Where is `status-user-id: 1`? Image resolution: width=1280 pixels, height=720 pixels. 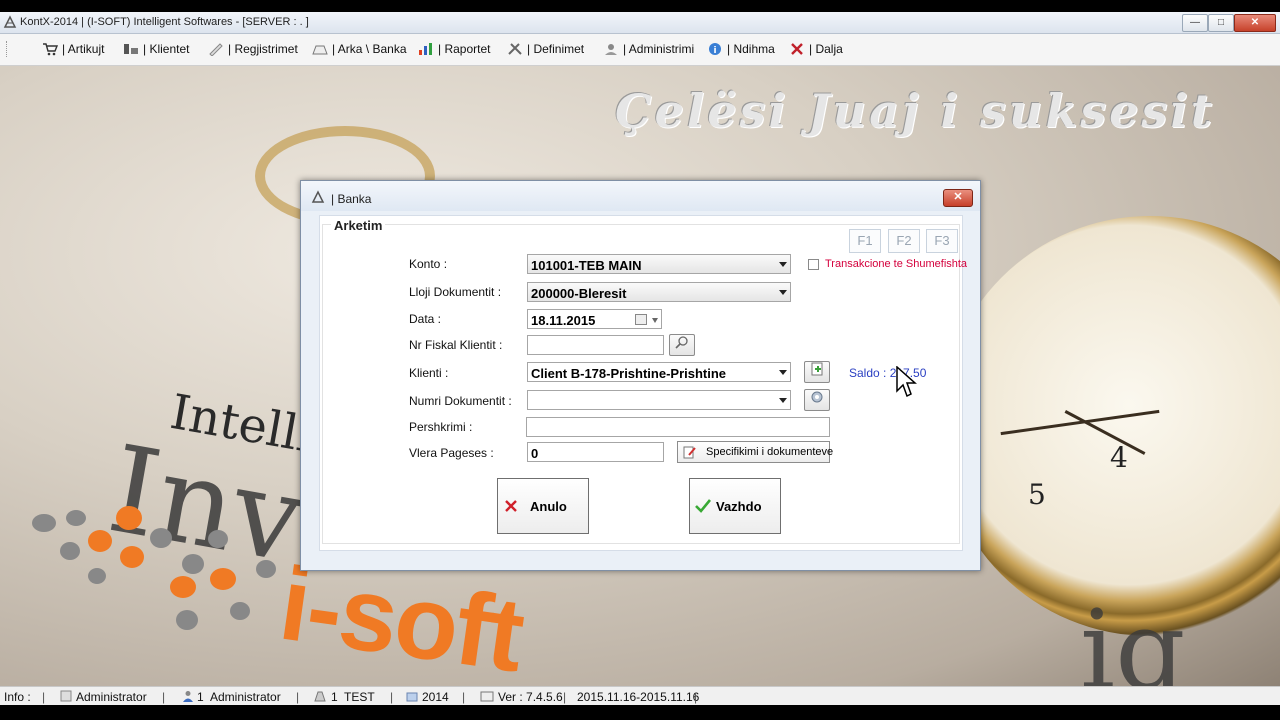 status-user-id: 1 is located at coordinates (200, 697).